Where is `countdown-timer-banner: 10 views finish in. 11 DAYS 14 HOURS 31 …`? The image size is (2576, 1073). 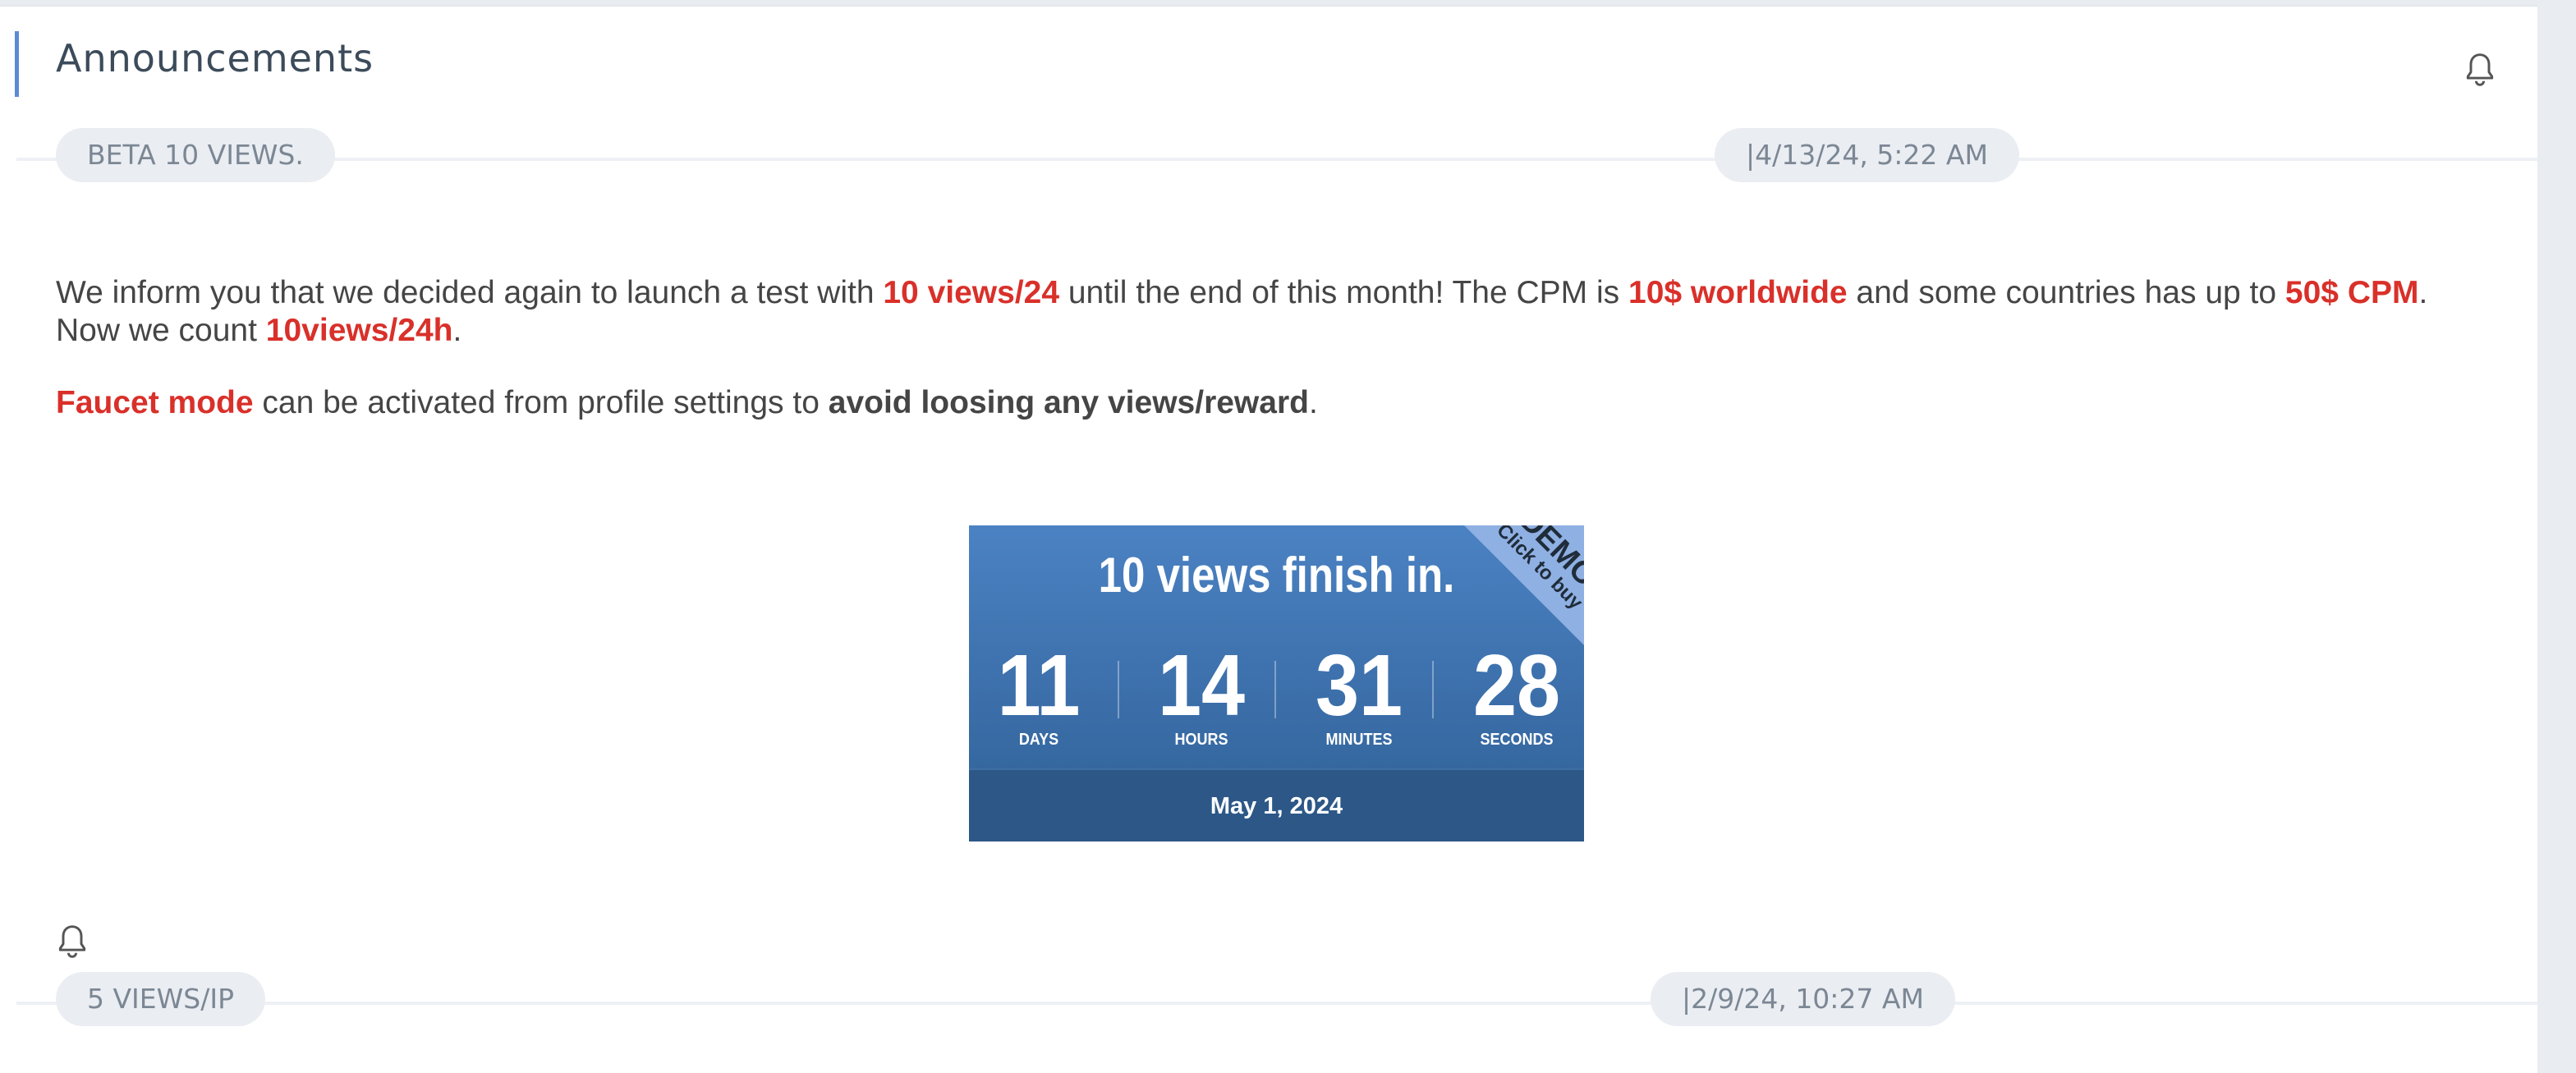 countdown-timer-banner: 10 views finish in. 11 DAYS 14 HOURS 31 … is located at coordinates (1276, 683).